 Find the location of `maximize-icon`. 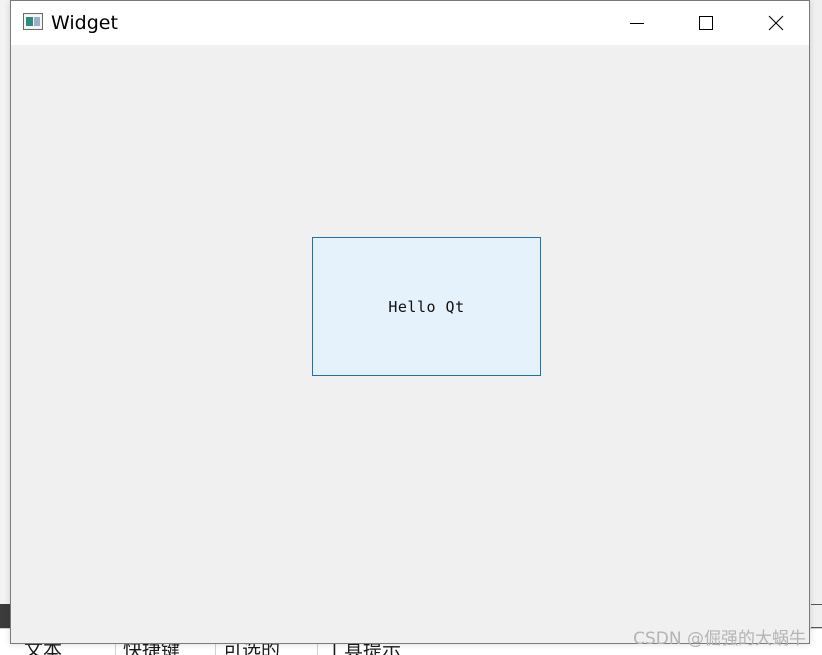

maximize-icon is located at coordinates (706, 23).